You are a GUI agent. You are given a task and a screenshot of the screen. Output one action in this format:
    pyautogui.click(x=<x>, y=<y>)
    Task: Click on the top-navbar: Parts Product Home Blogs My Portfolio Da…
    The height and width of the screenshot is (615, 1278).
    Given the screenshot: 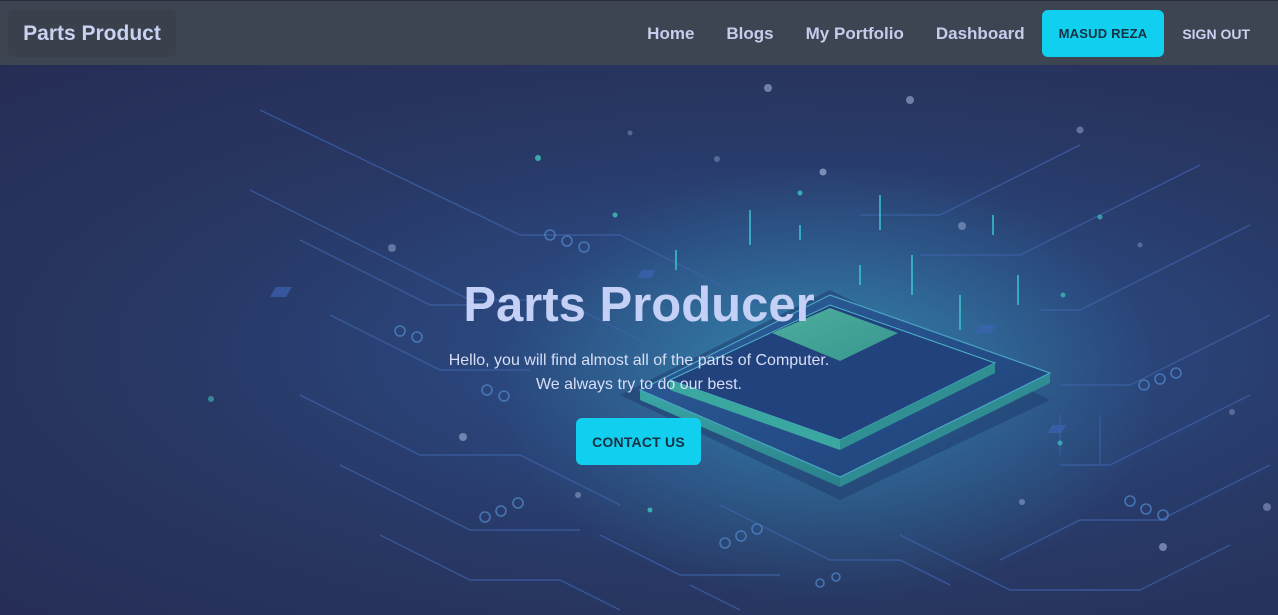 What is the action you would take?
    pyautogui.click(x=639, y=32)
    